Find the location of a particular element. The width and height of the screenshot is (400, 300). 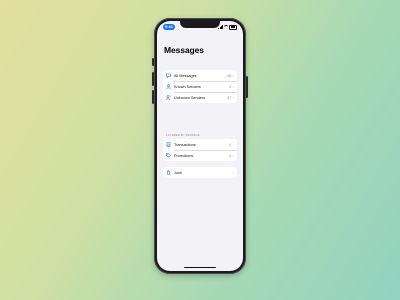

filter-count: 48 is located at coordinates (229, 75).